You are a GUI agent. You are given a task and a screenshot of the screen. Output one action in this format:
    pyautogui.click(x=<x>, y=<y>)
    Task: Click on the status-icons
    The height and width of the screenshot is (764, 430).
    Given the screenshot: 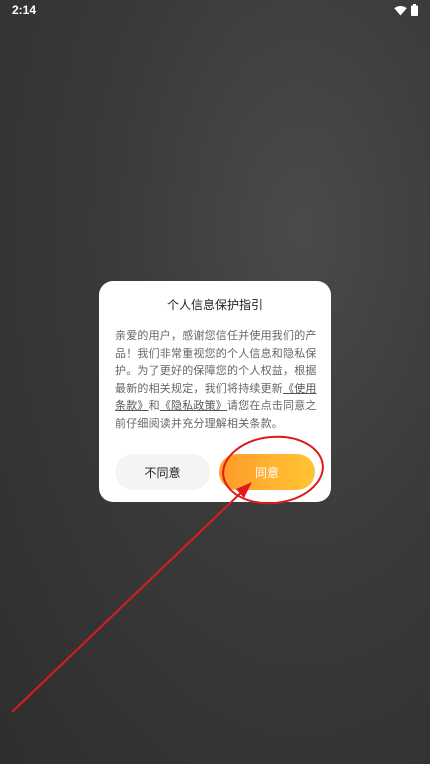 What is the action you would take?
    pyautogui.click(x=406, y=10)
    